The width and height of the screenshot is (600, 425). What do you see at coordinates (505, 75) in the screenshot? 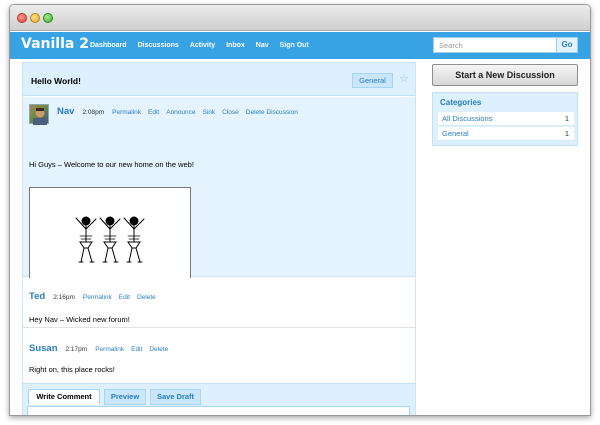
I see `start-new-discussion-button: Start a New Discussion` at bounding box center [505, 75].